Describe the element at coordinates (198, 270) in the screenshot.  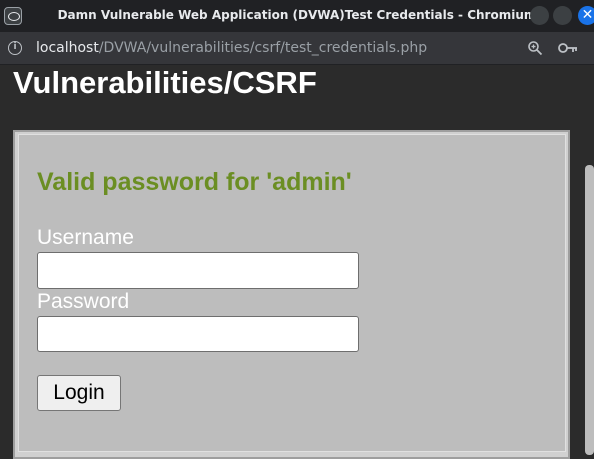
I see `username-input` at that location.